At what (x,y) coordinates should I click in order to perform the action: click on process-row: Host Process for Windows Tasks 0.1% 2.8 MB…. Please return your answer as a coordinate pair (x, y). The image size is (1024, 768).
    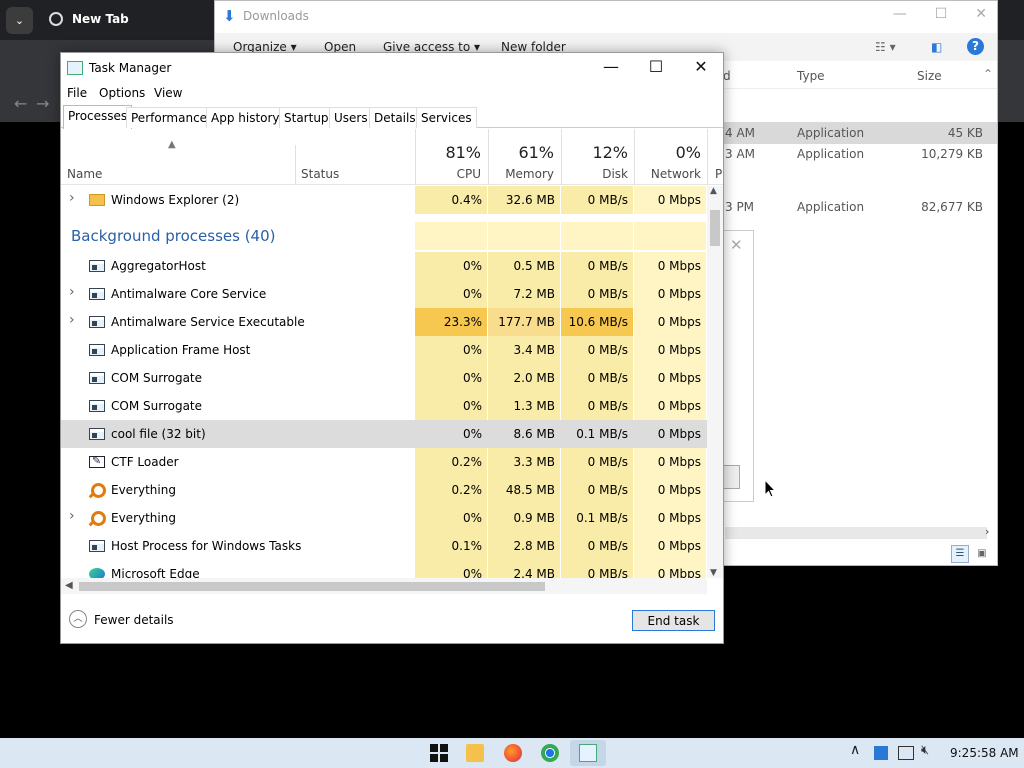
    Looking at the image, I should click on (384, 546).